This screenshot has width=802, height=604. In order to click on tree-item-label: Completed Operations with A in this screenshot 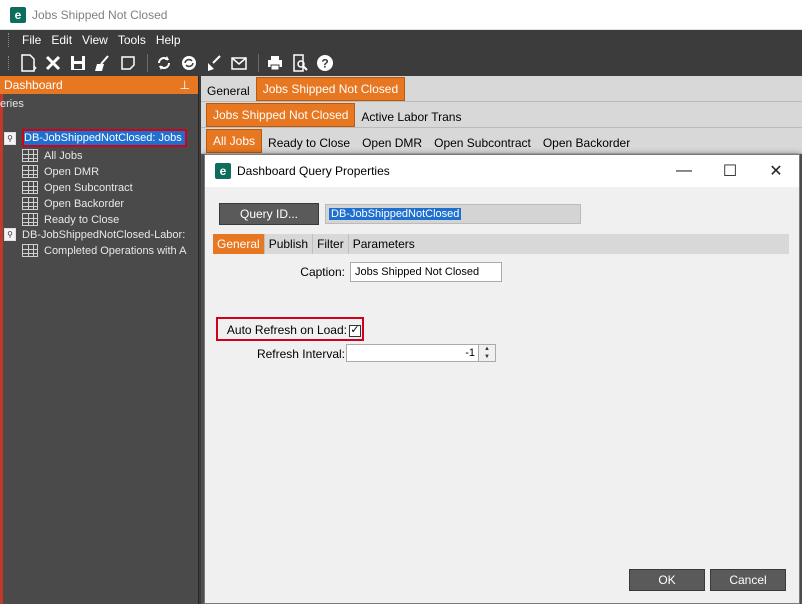, I will do `click(115, 250)`.